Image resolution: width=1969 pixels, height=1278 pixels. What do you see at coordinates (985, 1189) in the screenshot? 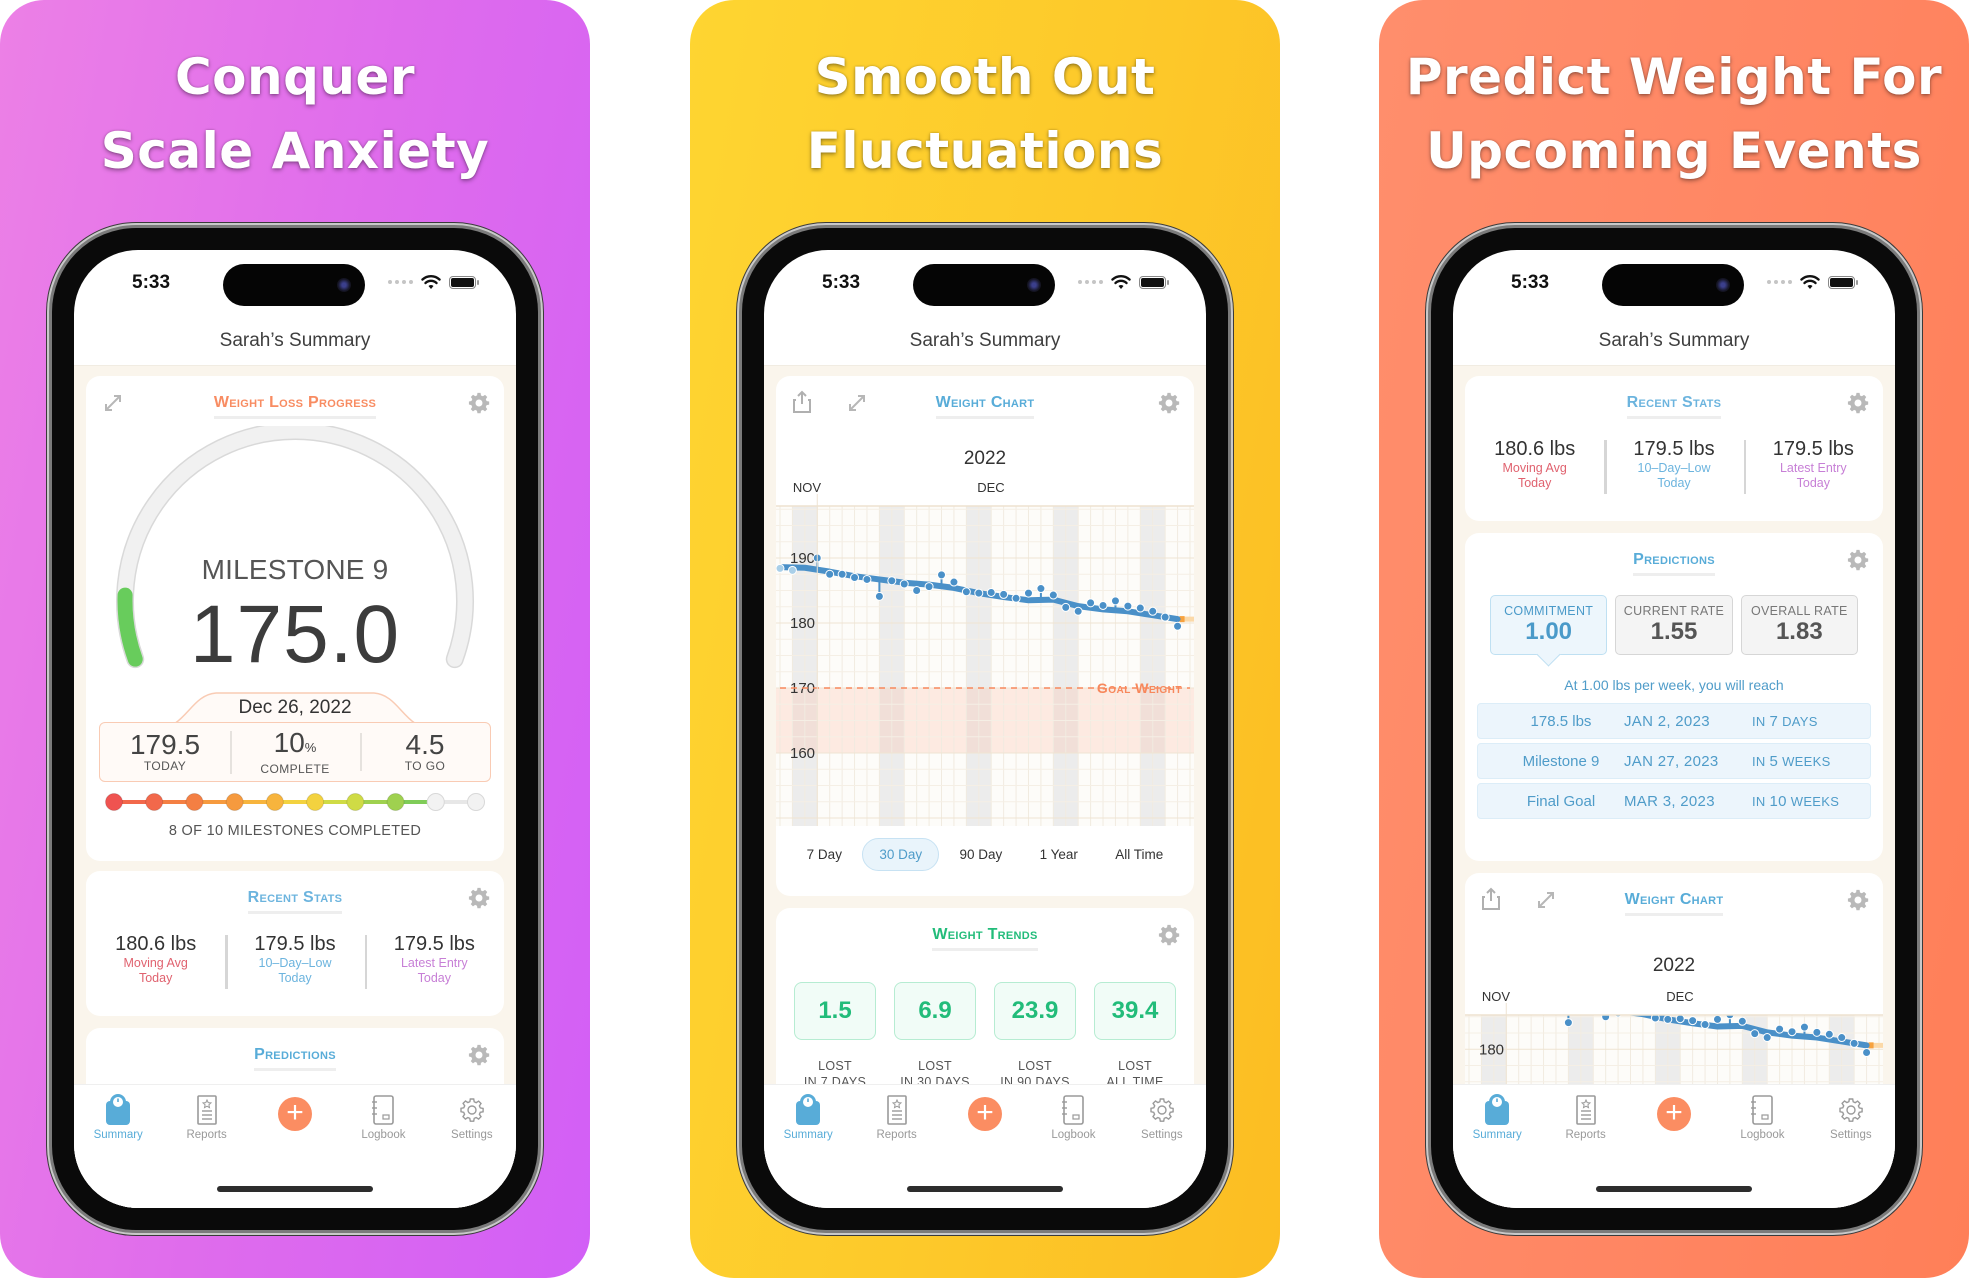
I see `home-indicator` at bounding box center [985, 1189].